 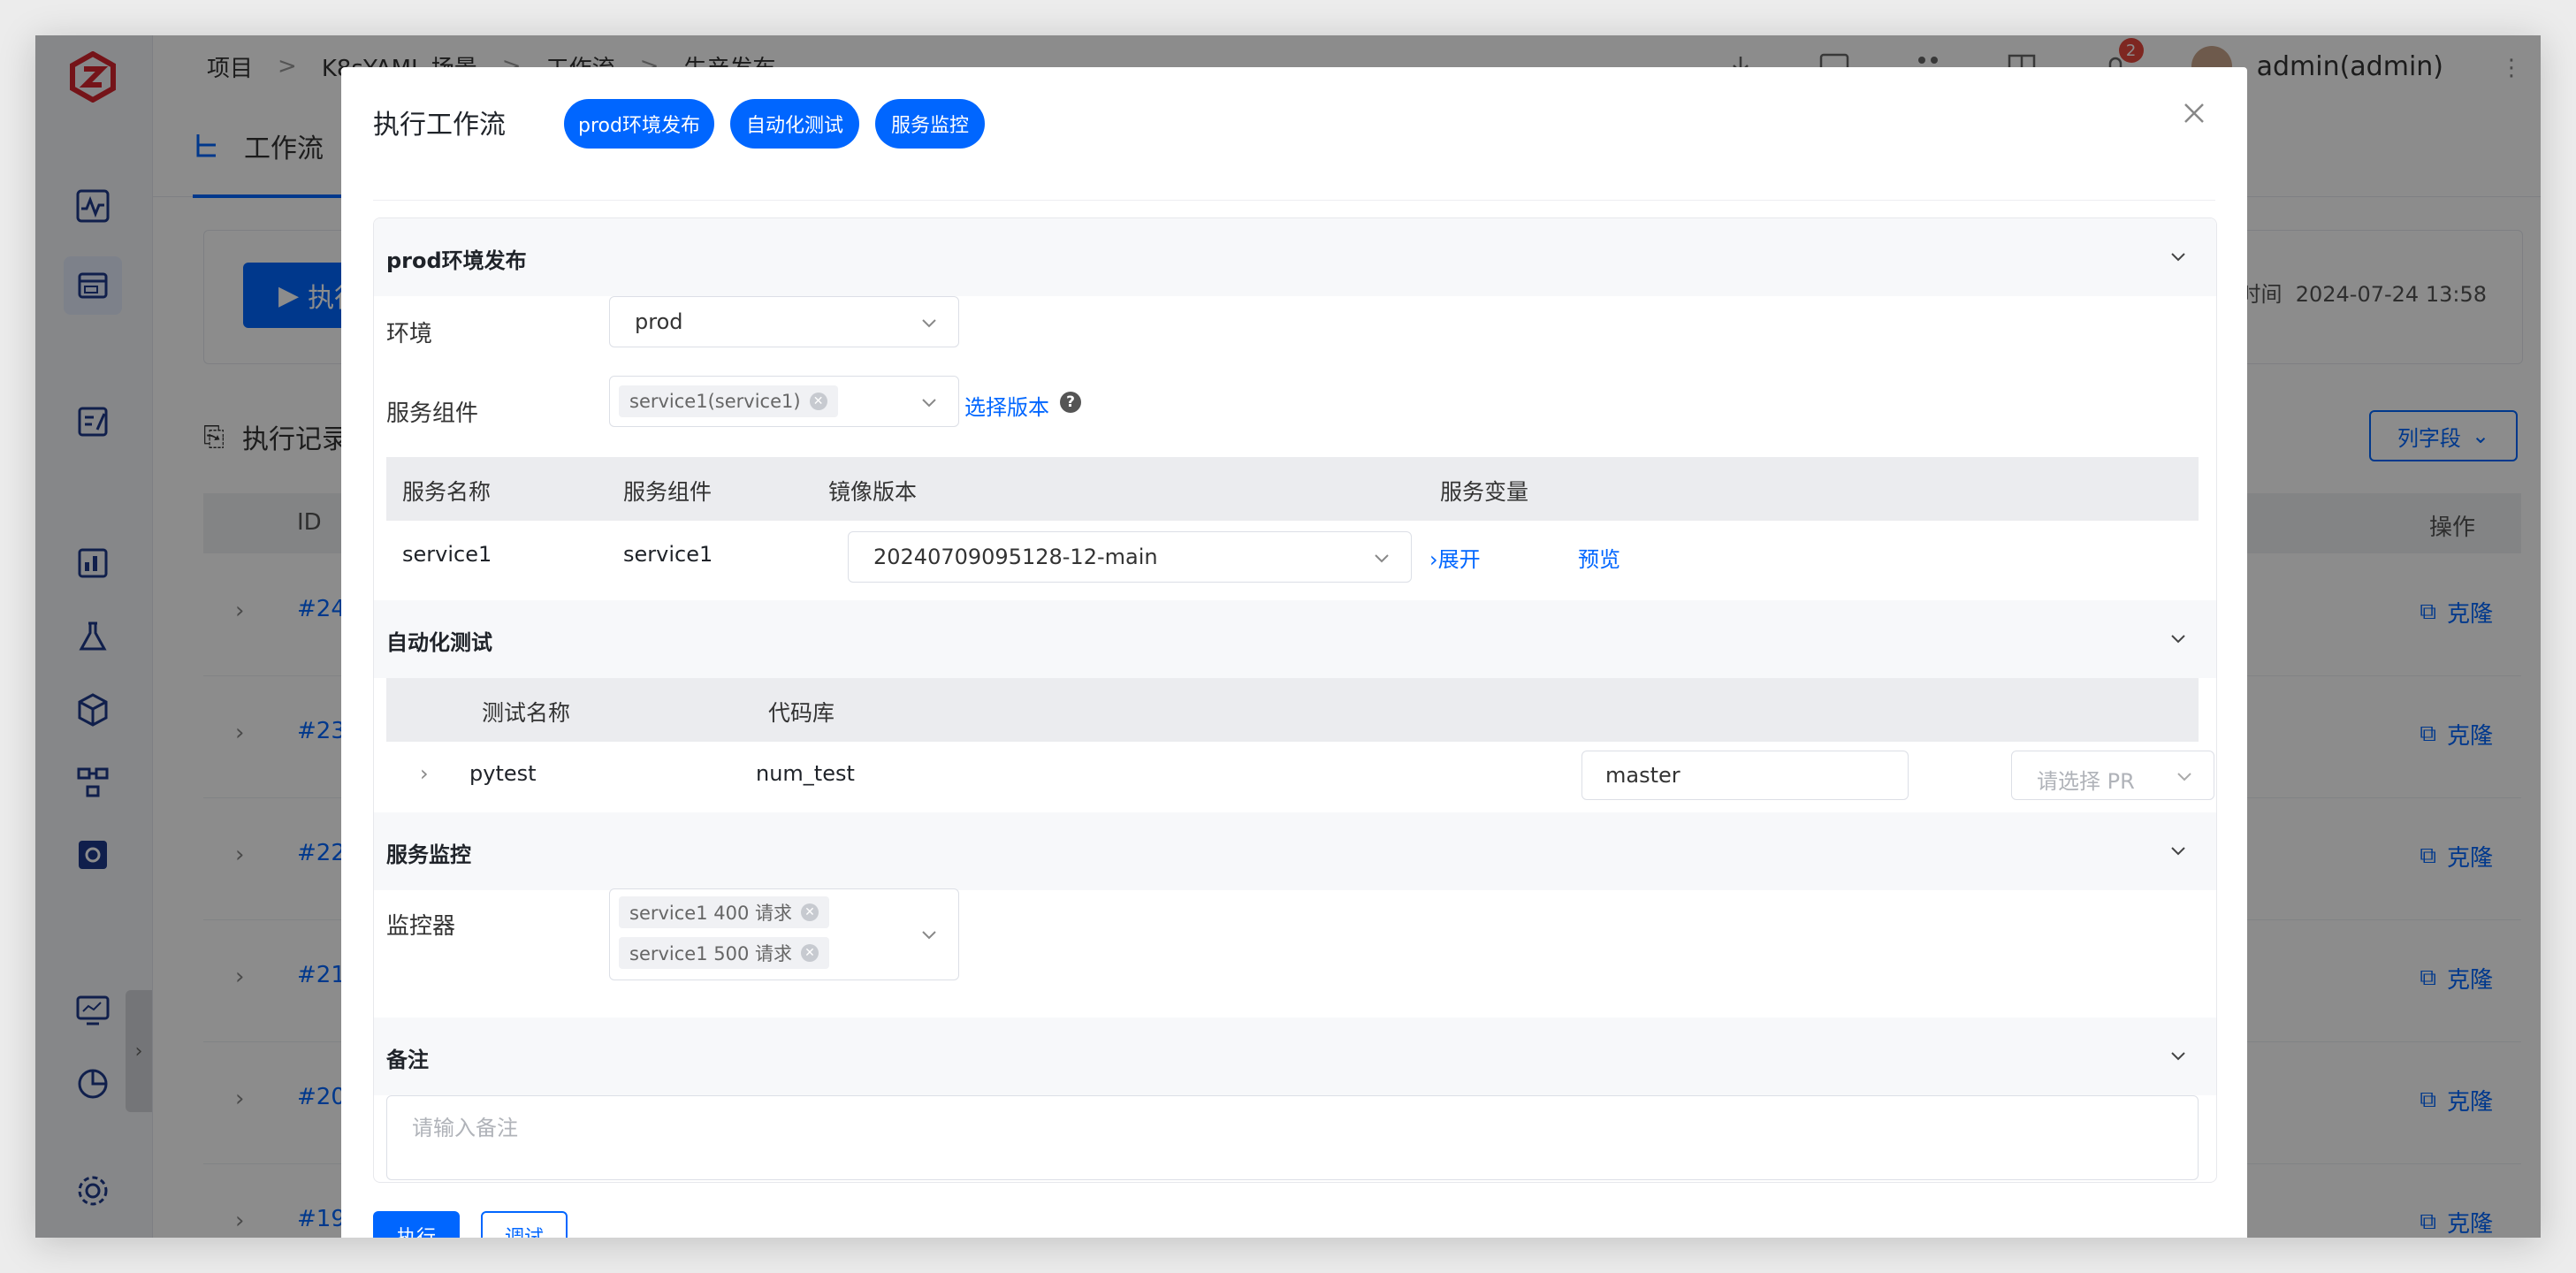 What do you see at coordinates (1294, 200) in the screenshot?
I see `dialog-divider` at bounding box center [1294, 200].